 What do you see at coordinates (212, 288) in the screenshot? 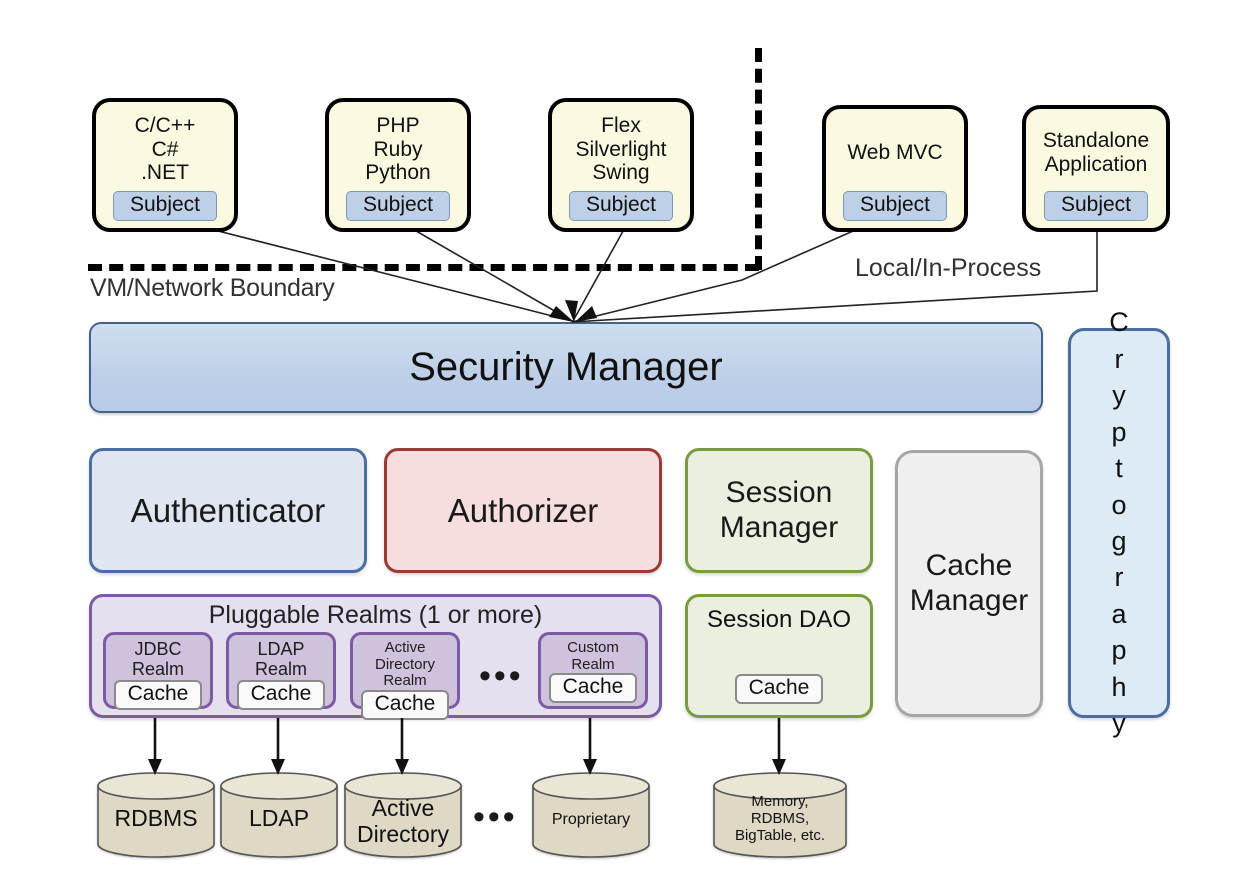
I see `network-boundary-label: VM/Network Boundary` at bounding box center [212, 288].